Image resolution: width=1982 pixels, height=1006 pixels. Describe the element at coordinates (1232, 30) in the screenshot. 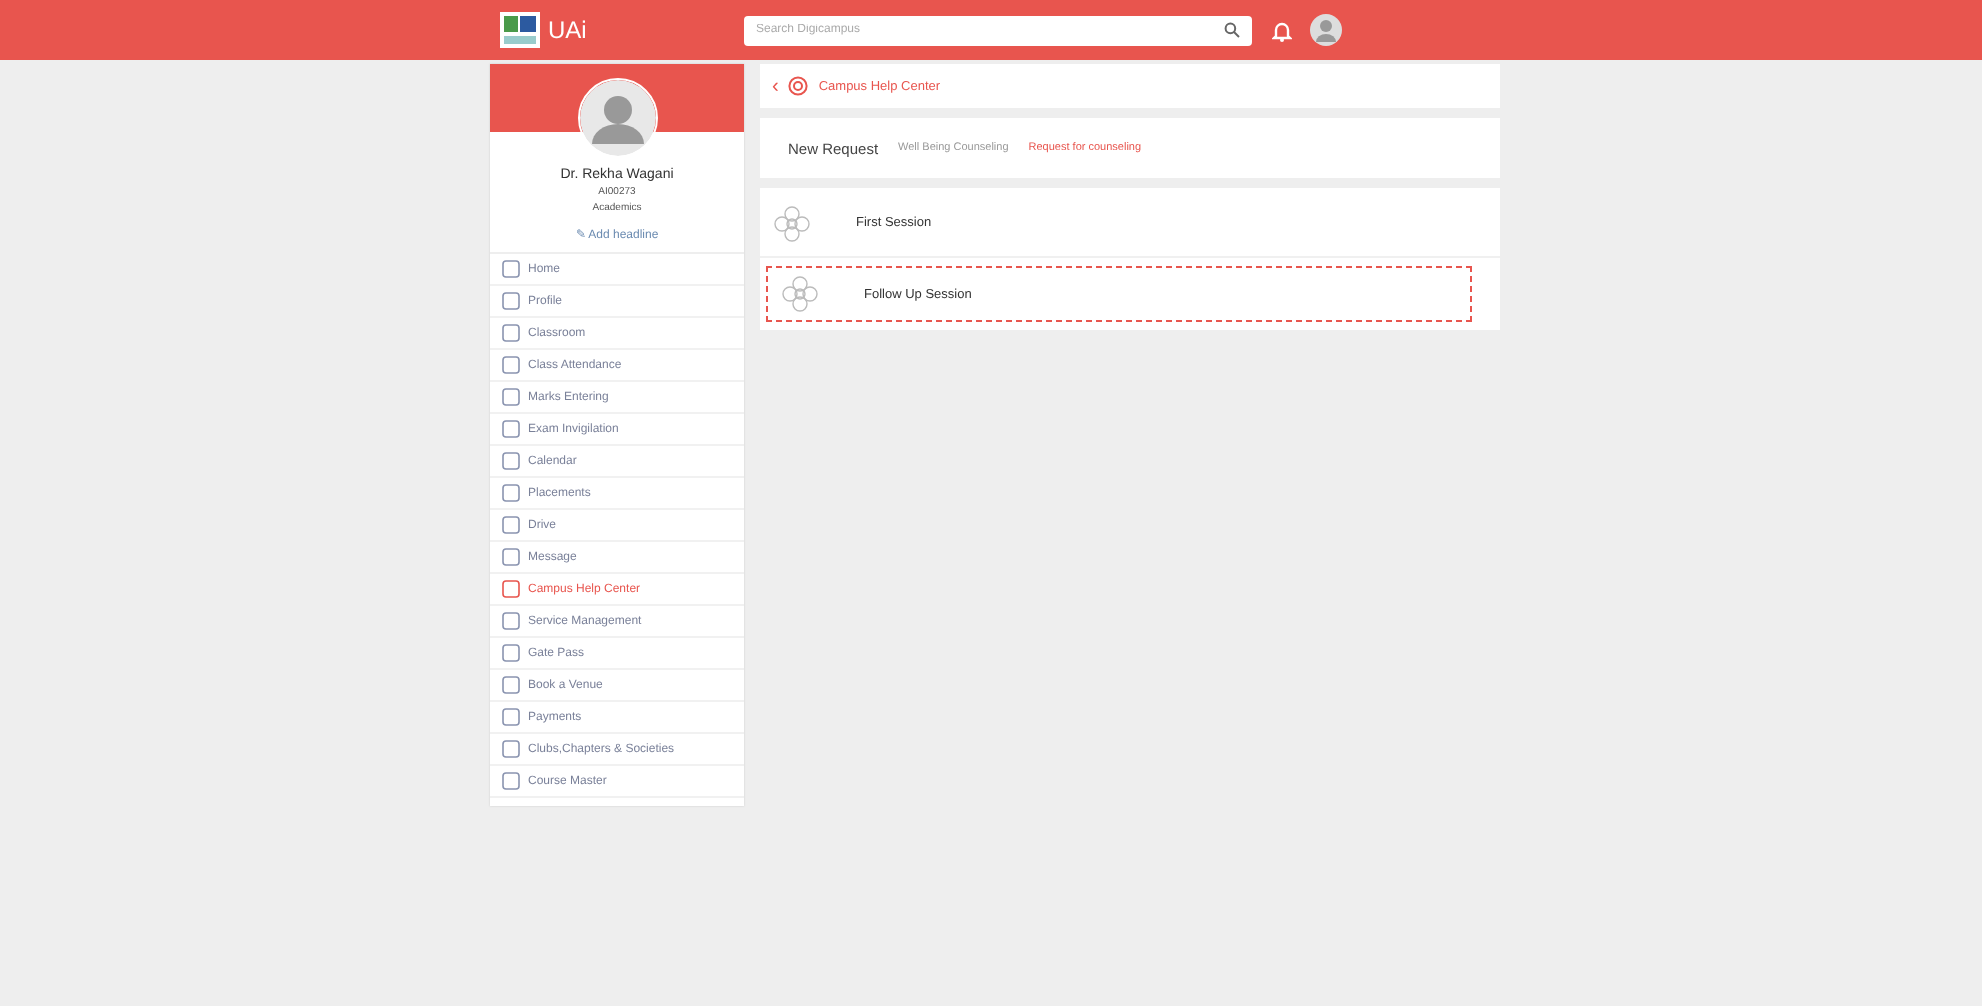

I see `search-icon` at that location.